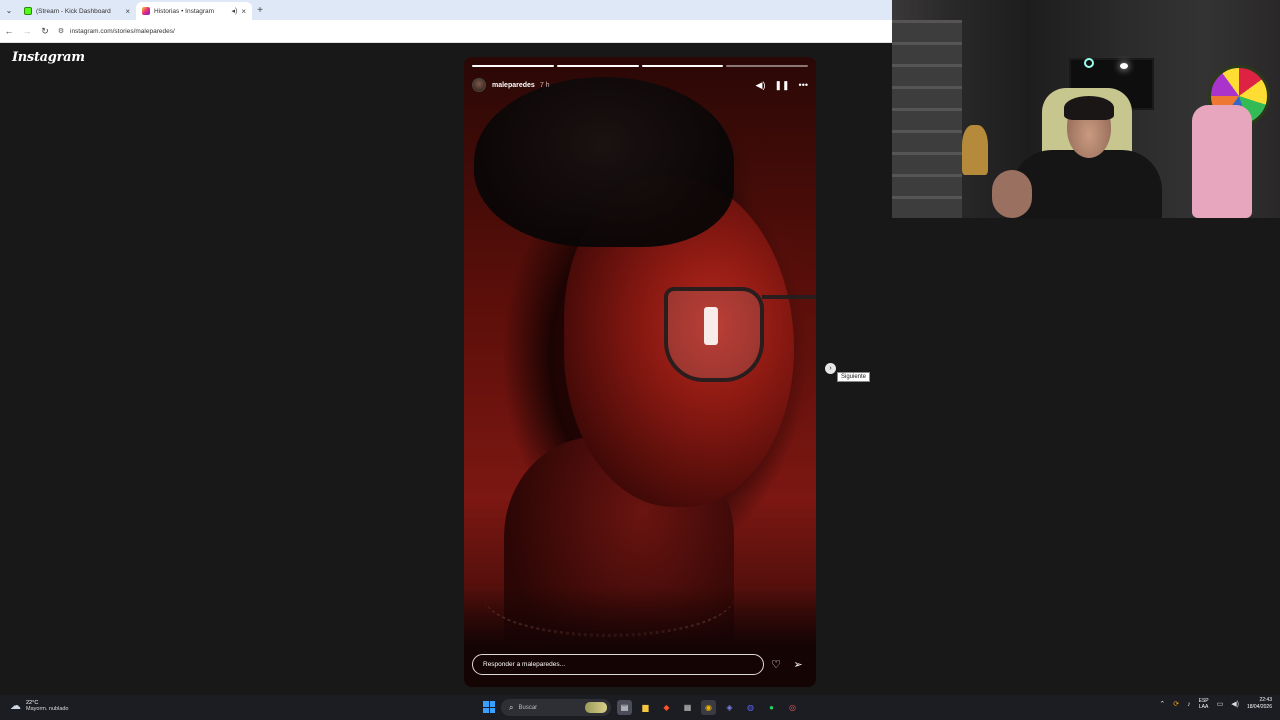 Image resolution: width=1280 pixels, height=720 pixels. I want to click on story-controls: ◀) ❚❚ •••, so click(782, 85).